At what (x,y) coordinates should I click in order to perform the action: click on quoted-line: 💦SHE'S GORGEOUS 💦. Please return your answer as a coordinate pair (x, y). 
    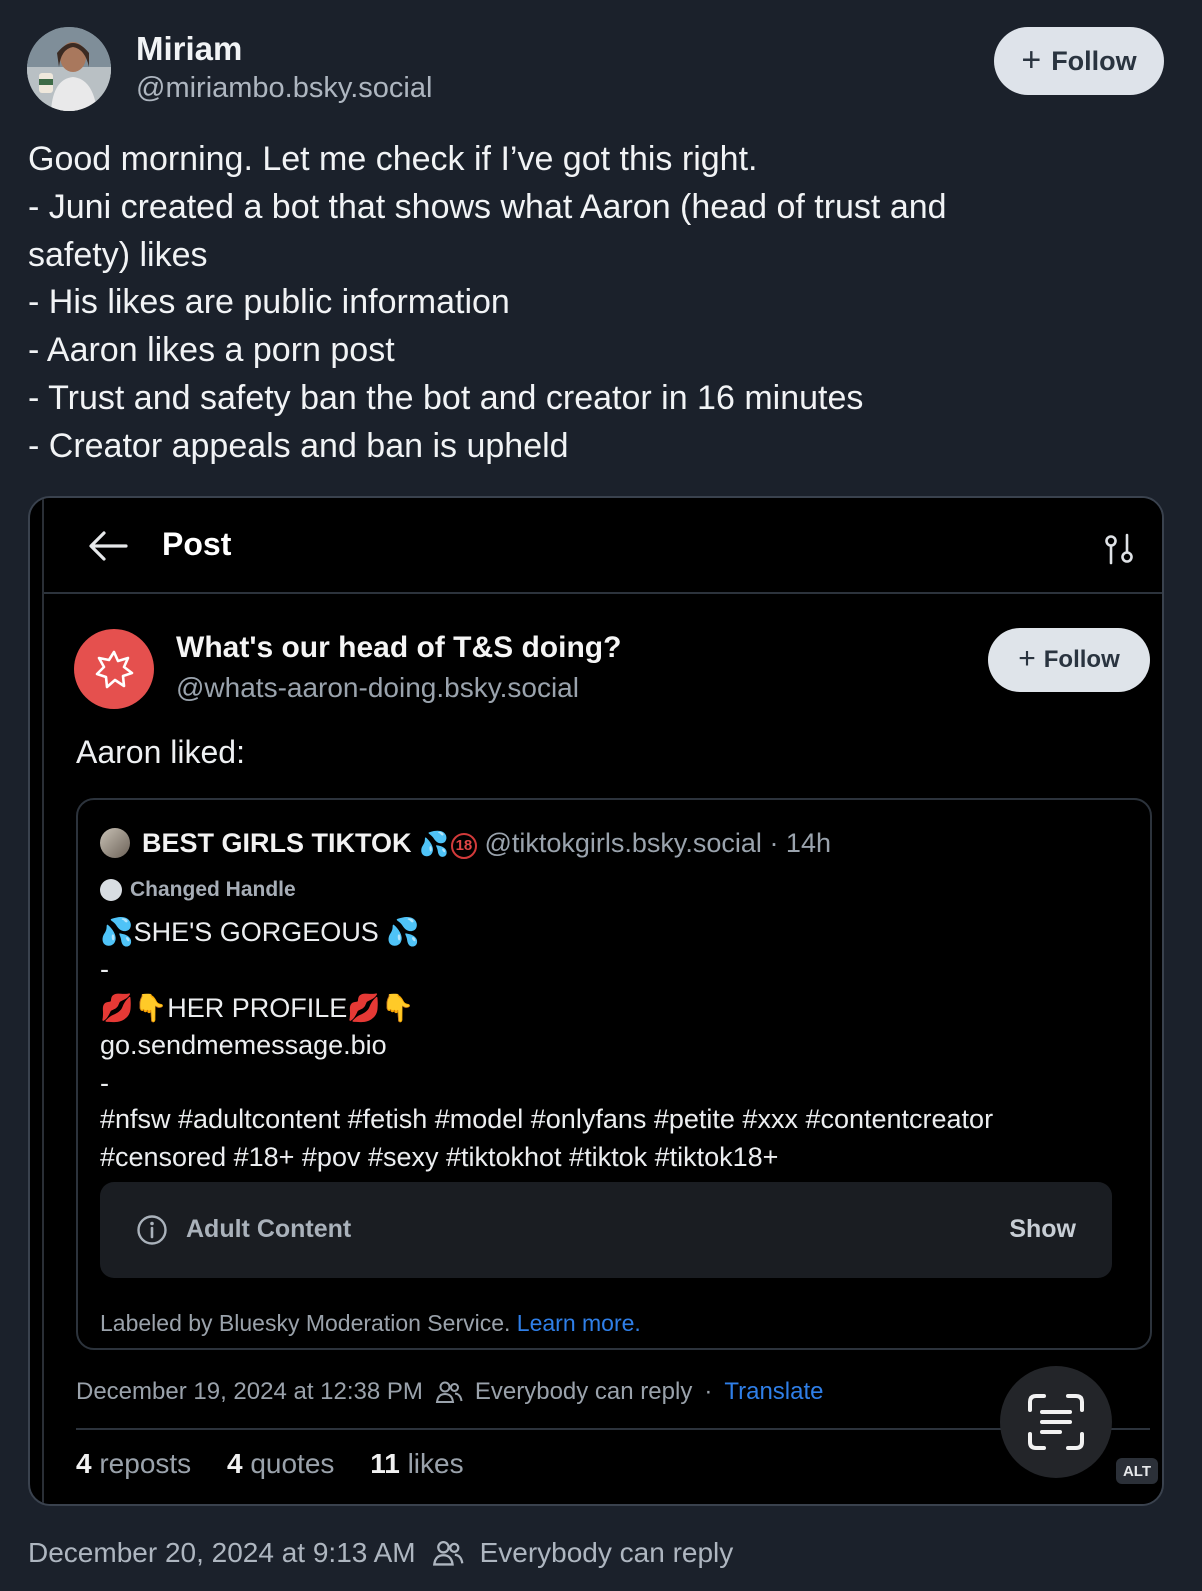
    Looking at the image, I should click on (260, 932).